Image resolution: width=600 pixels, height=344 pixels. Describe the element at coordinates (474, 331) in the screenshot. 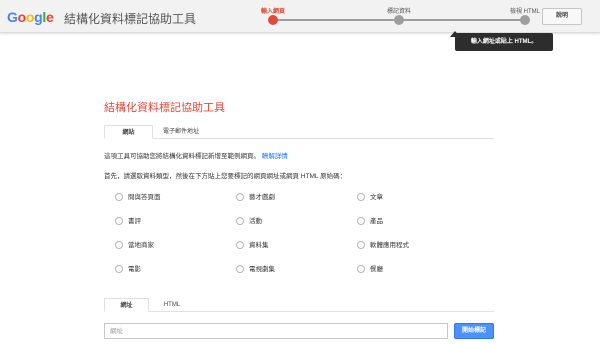

I see `start-tagging-button: 開始標記` at that location.